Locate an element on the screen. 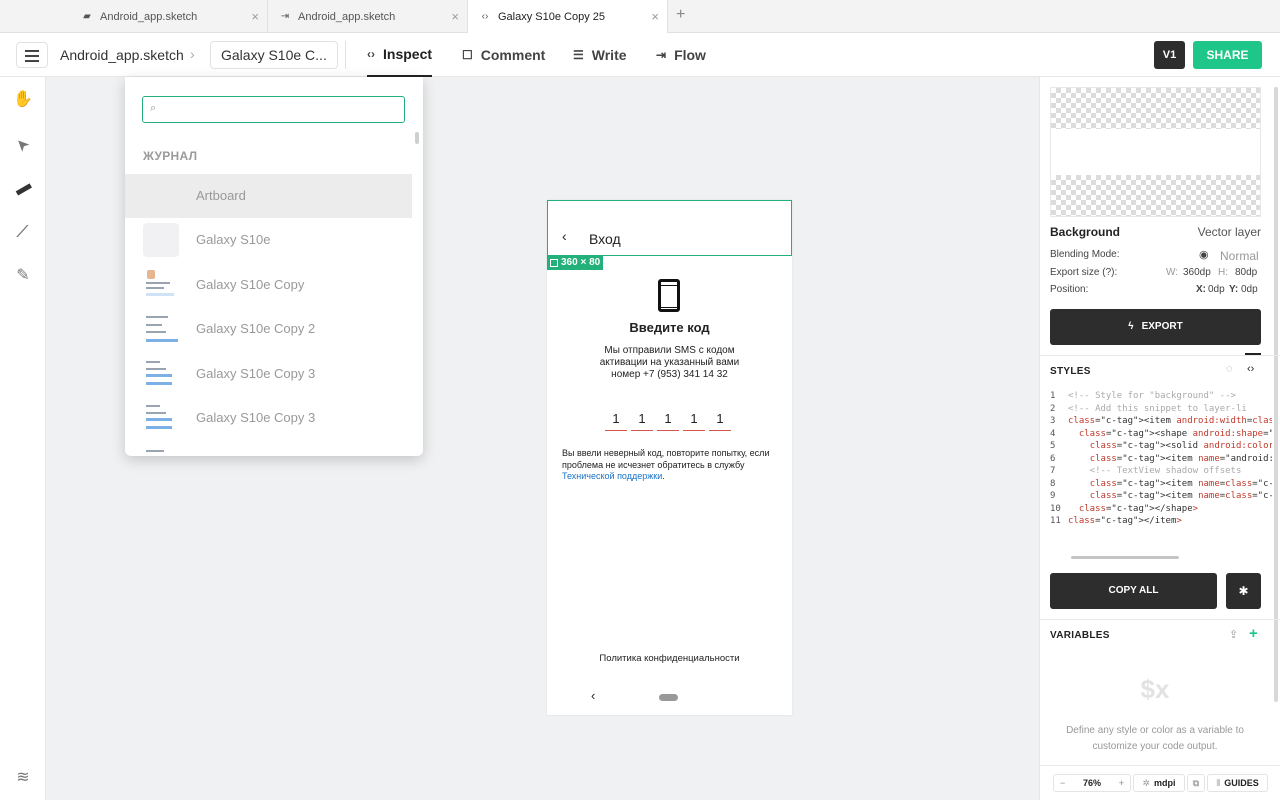 The height and width of the screenshot is (800, 1280). zoom-value: 76% is located at coordinates (1092, 783).